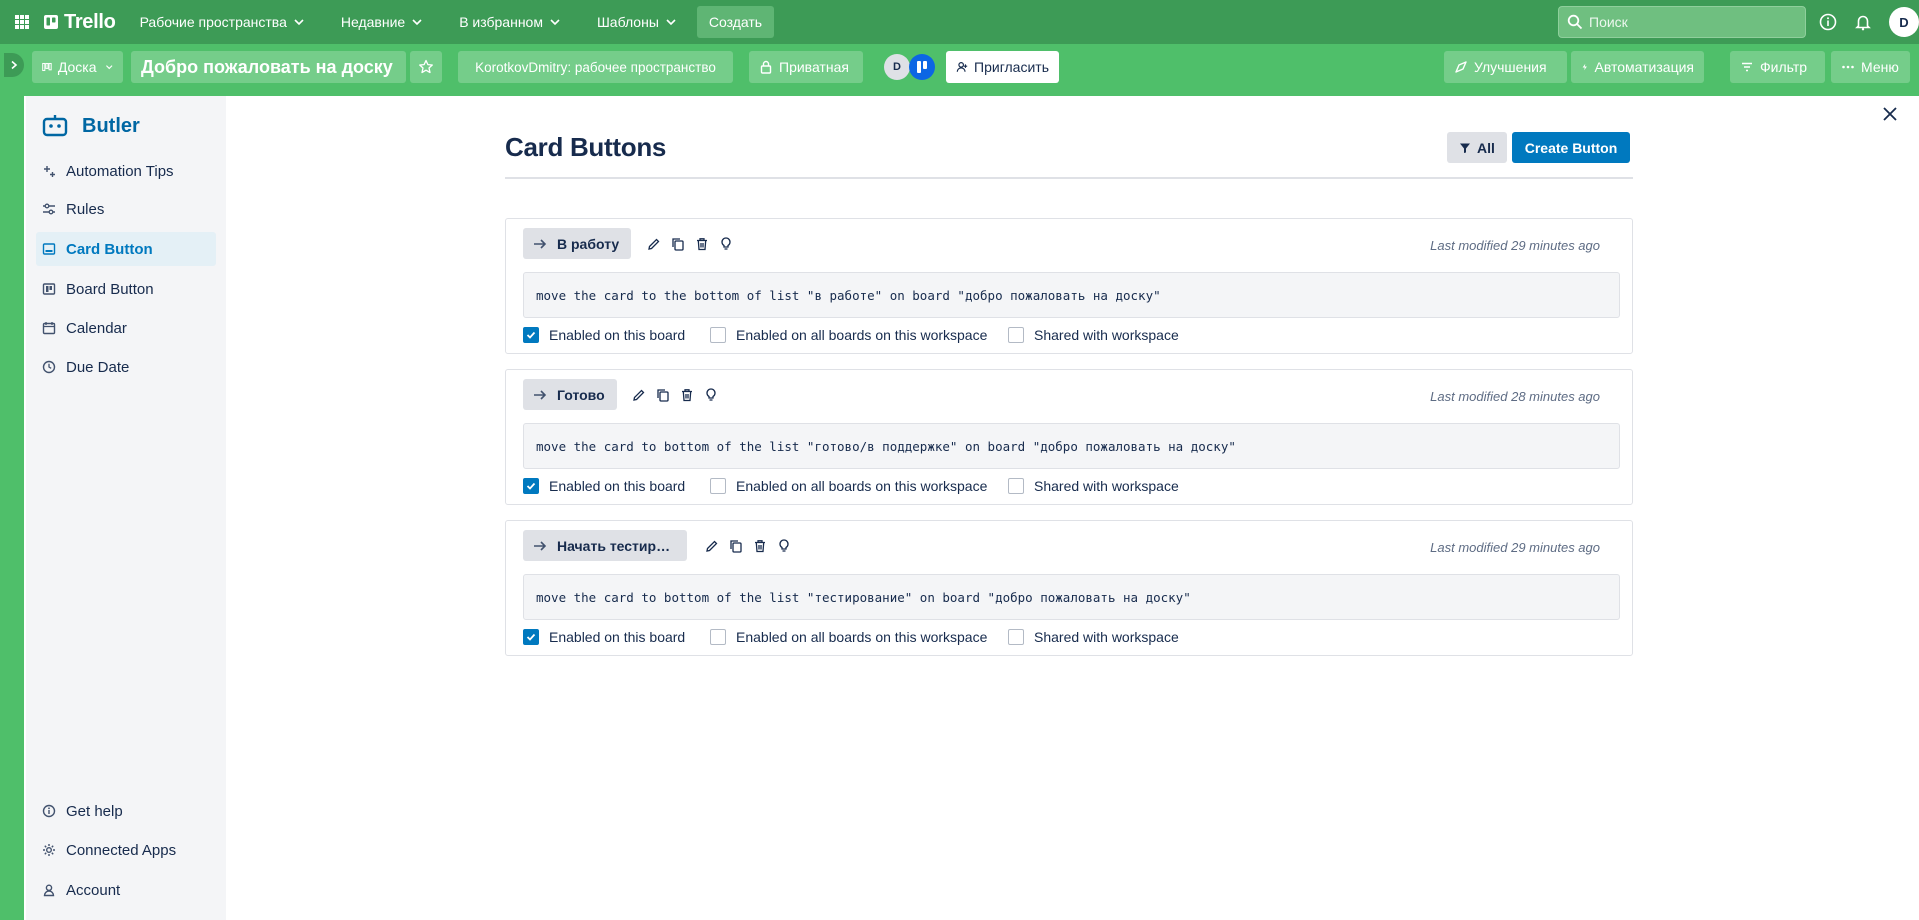 The image size is (1919, 920). I want to click on nav-recent: Недавние, so click(382, 22).